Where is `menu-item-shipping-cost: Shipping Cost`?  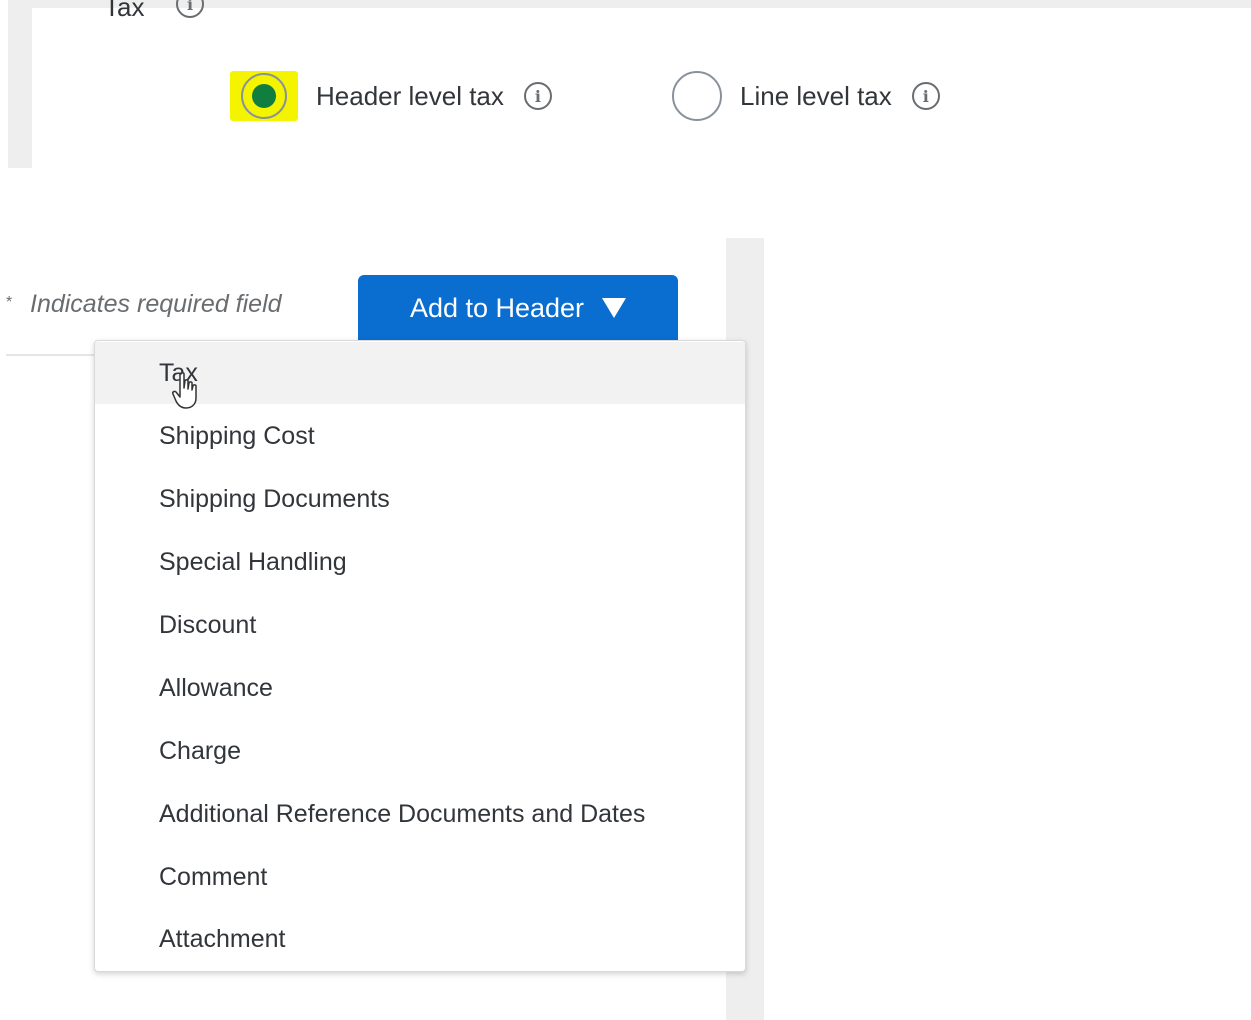 menu-item-shipping-cost: Shipping Cost is located at coordinates (420, 436).